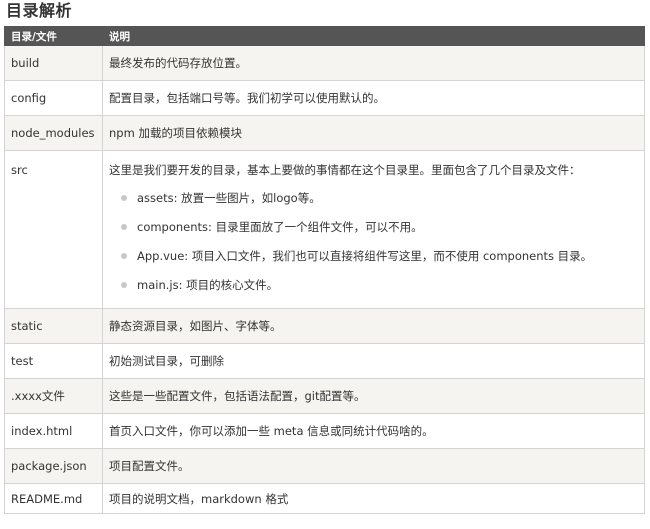  What do you see at coordinates (373, 98) in the screenshot?
I see `file-description: 配置目录，包括端口号等。我们初学可以使用默认的。` at bounding box center [373, 98].